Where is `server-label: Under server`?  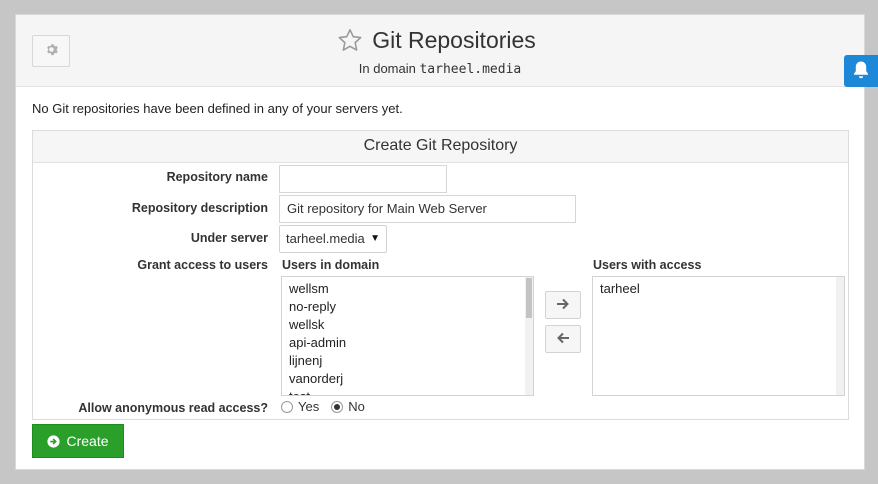
server-label: Under server is located at coordinates (229, 238).